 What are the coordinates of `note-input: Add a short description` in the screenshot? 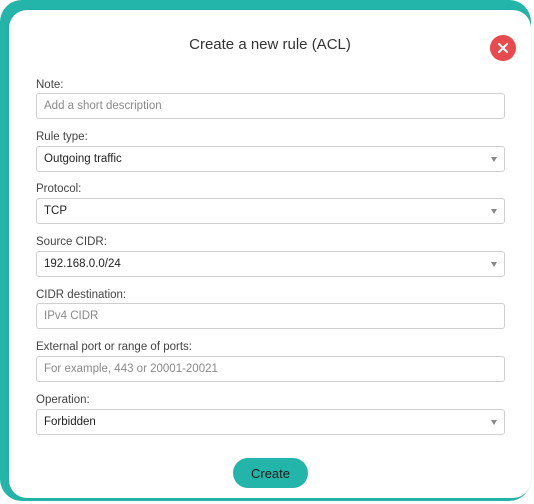 It's located at (270, 106).